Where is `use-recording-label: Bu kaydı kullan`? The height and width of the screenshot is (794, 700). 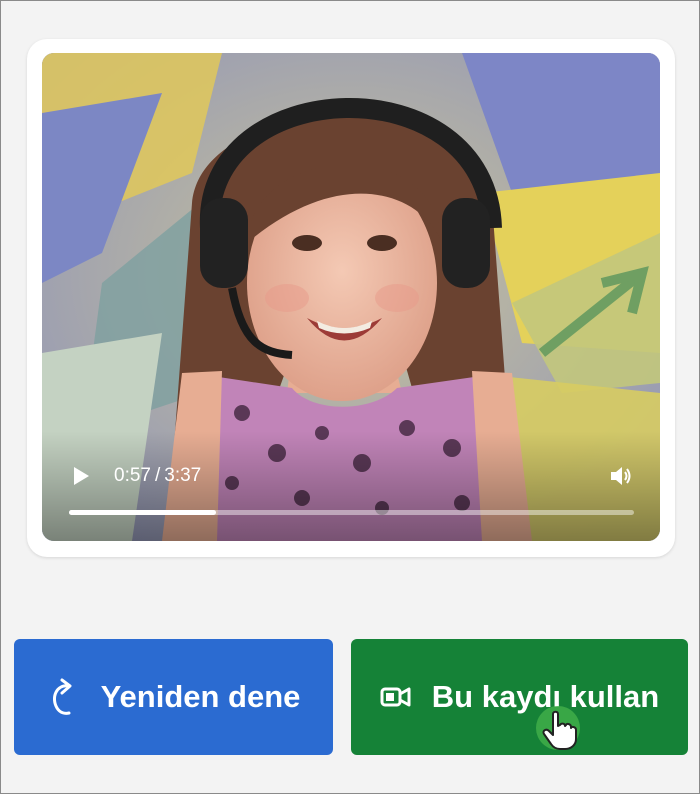
use-recording-label: Bu kaydı kullan is located at coordinates (545, 696).